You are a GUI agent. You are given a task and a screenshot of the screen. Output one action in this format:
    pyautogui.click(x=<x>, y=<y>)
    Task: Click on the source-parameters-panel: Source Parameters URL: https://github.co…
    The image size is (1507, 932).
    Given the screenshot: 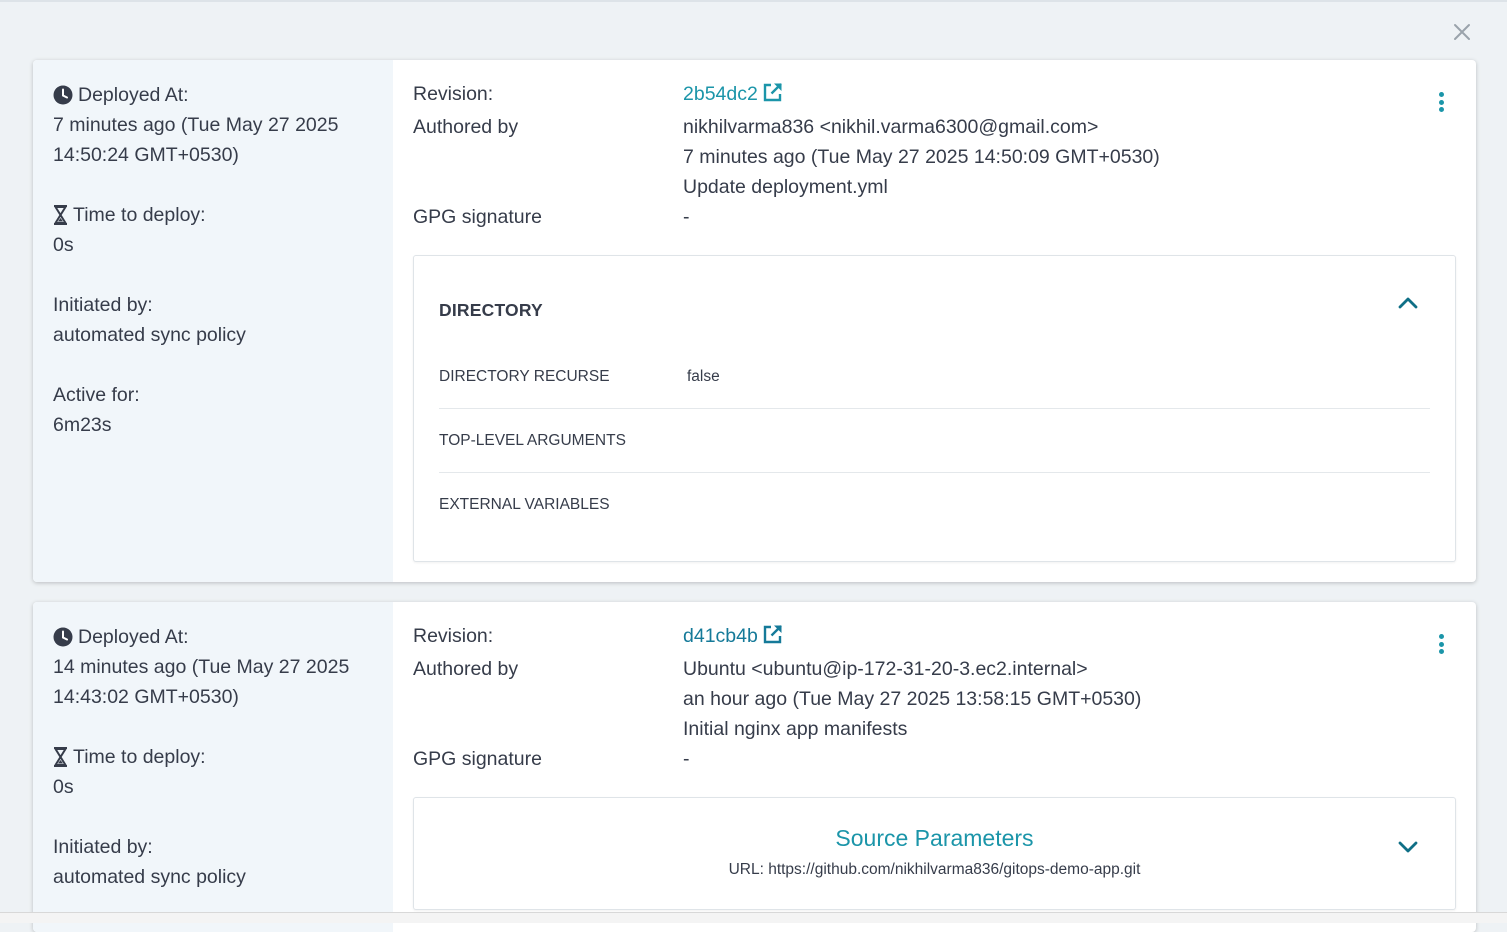 What is the action you would take?
    pyautogui.click(x=934, y=853)
    